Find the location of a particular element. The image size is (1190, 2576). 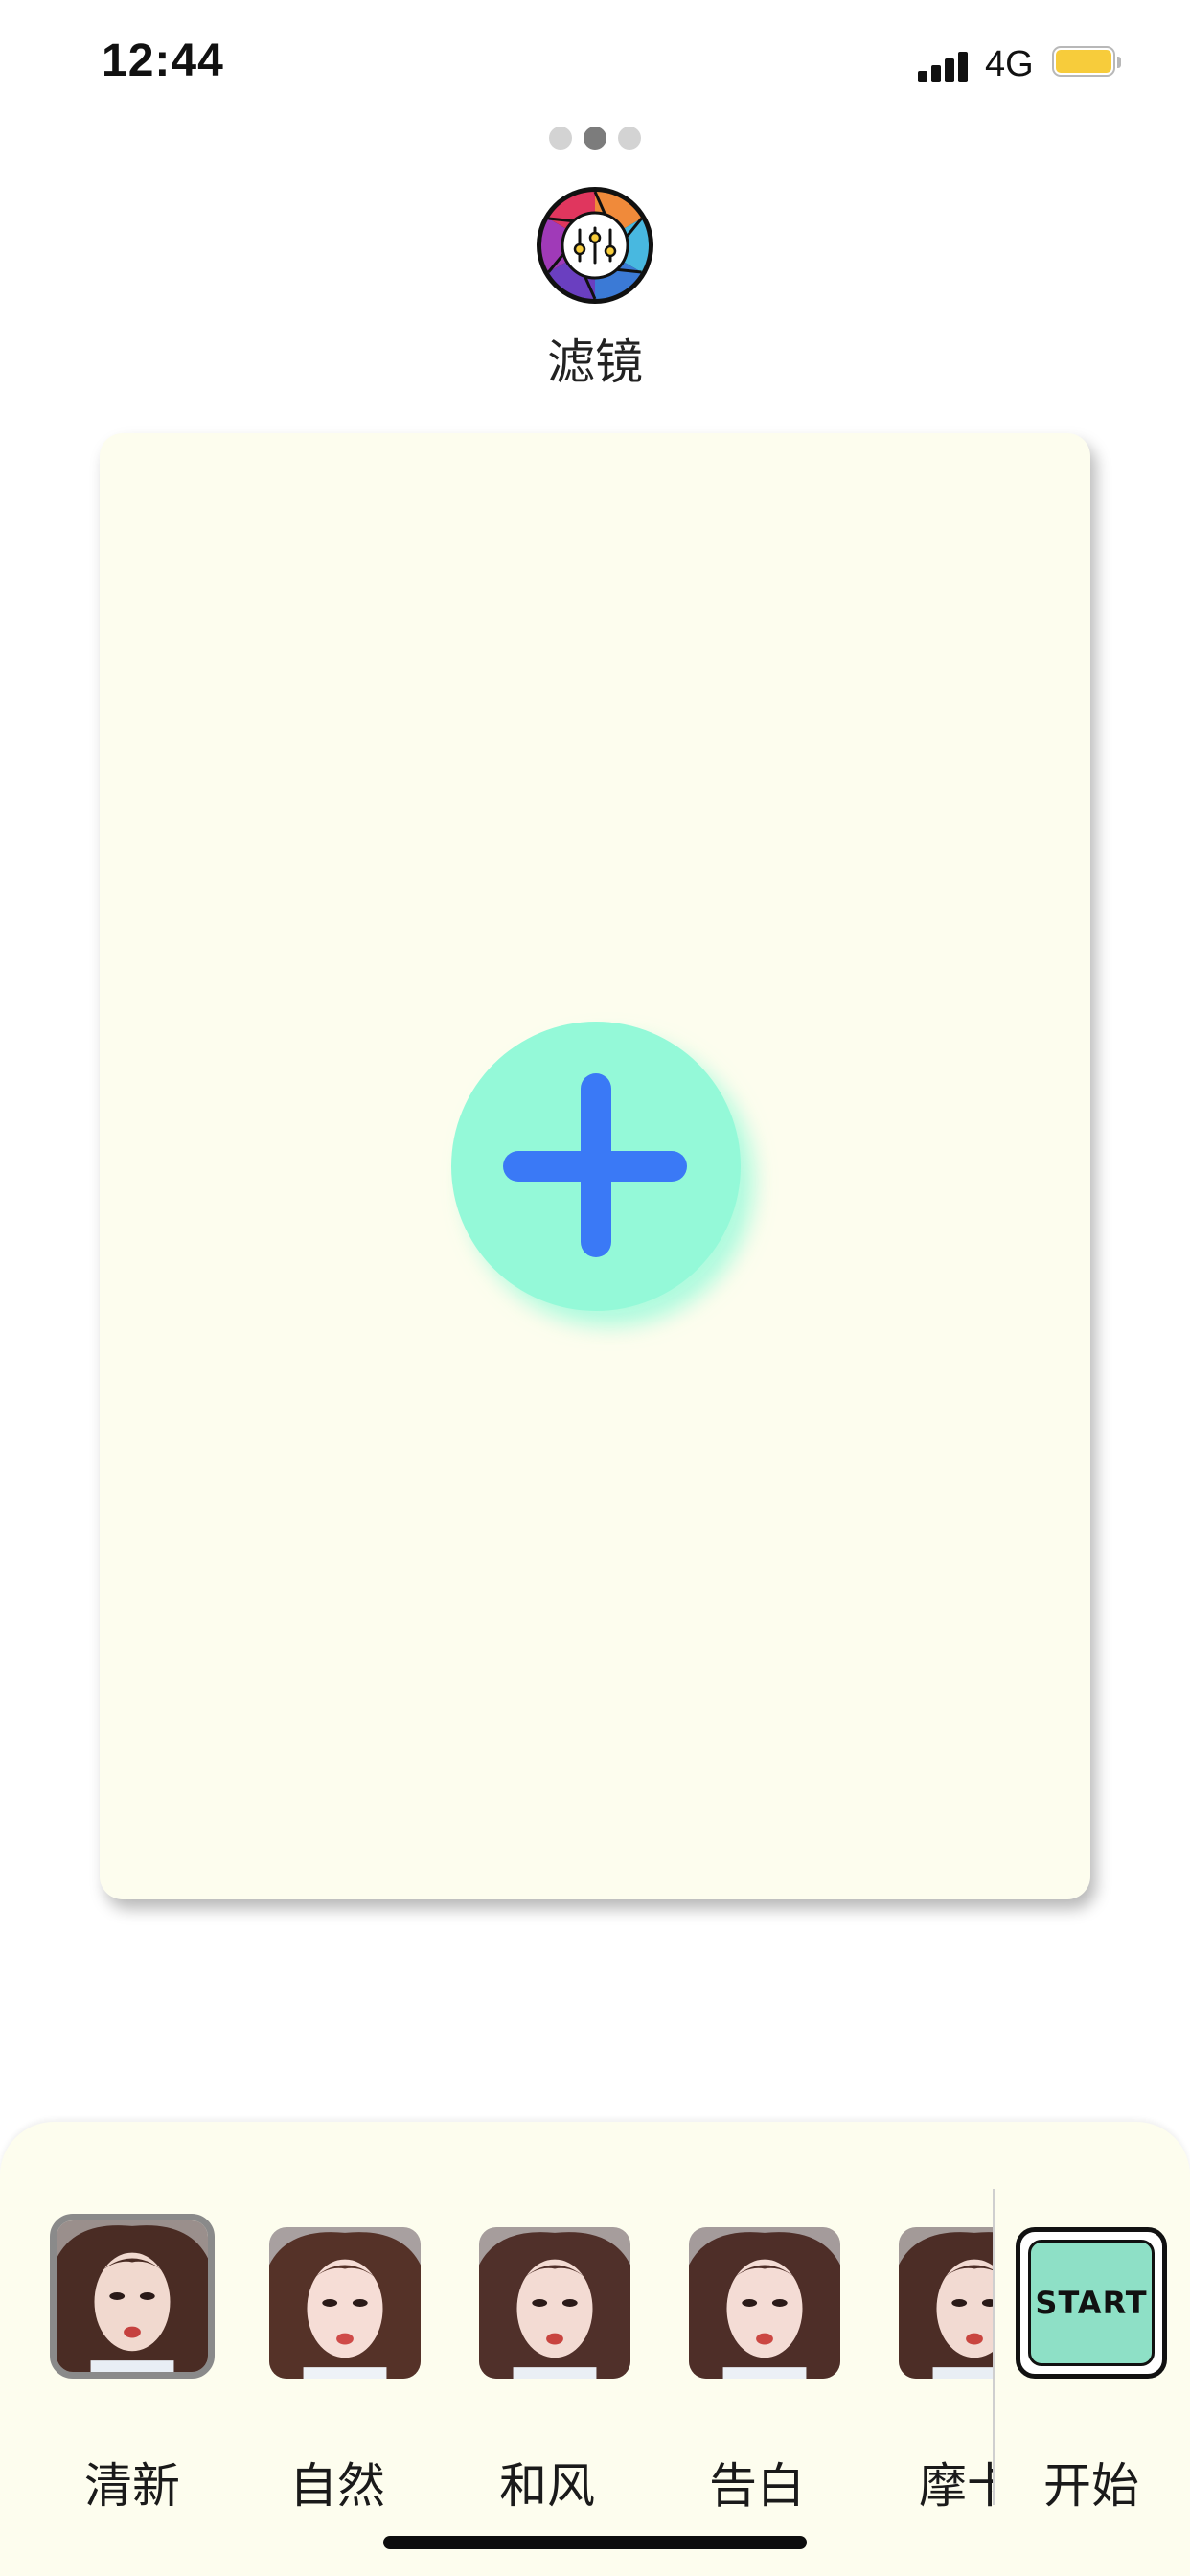

page-dot-active is located at coordinates (595, 138).